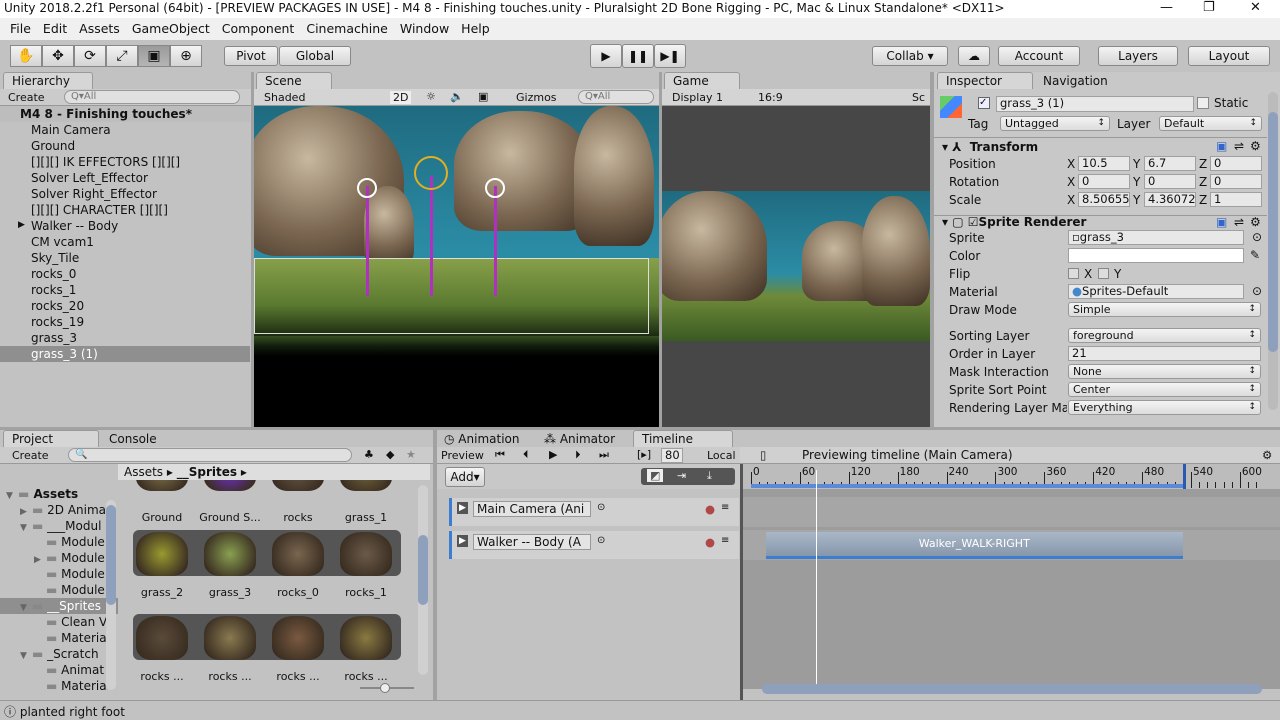 The image size is (1280, 720). I want to click on 2d-toggle: 2D, so click(401, 97).